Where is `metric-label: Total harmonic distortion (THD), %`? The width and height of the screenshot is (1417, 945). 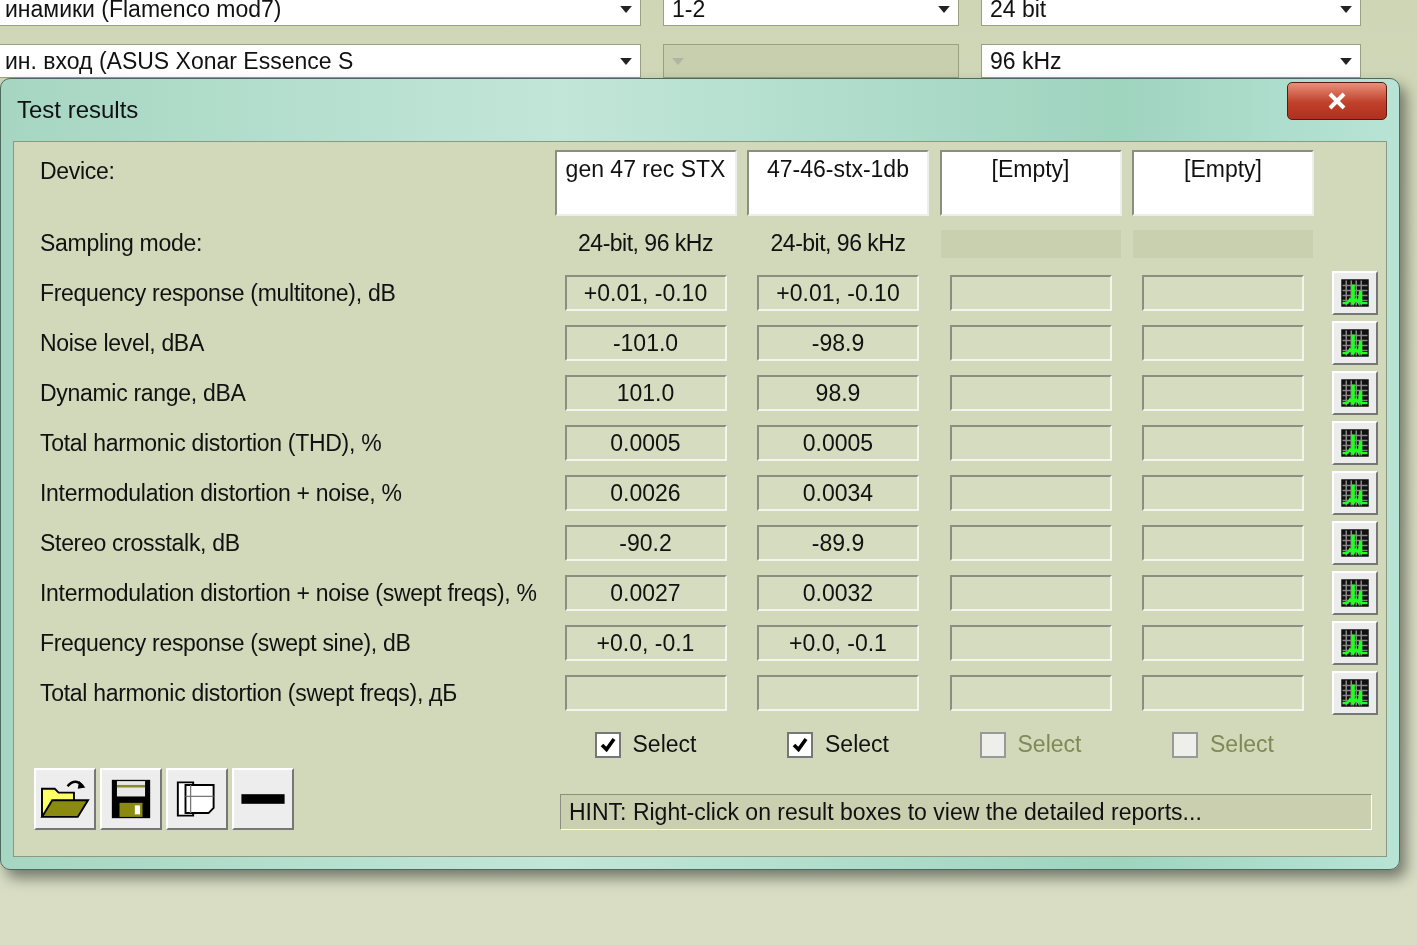
metric-label: Total harmonic distortion (THD), % is located at coordinates (211, 443).